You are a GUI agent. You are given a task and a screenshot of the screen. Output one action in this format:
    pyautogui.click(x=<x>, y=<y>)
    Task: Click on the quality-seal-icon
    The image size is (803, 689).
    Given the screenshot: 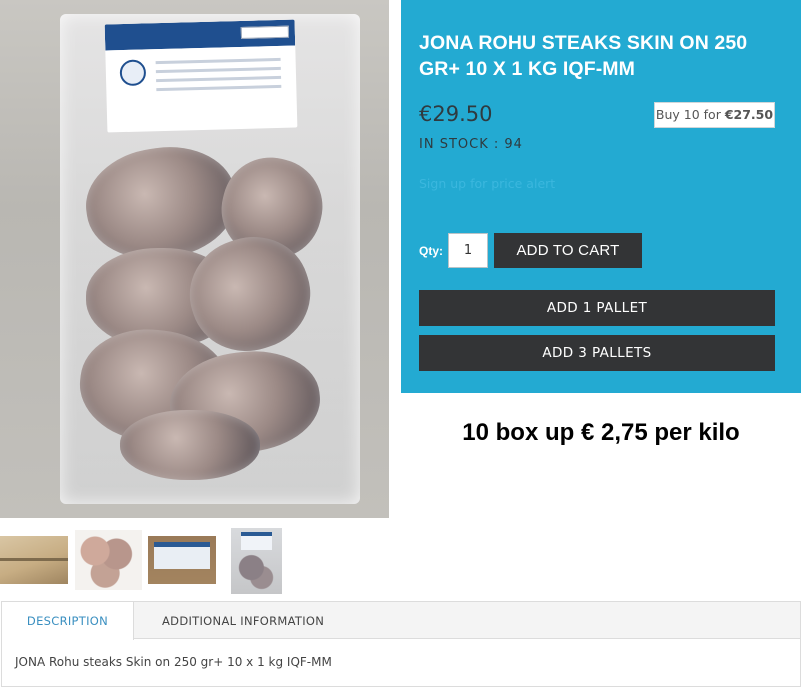 What is the action you would take?
    pyautogui.click(x=133, y=73)
    